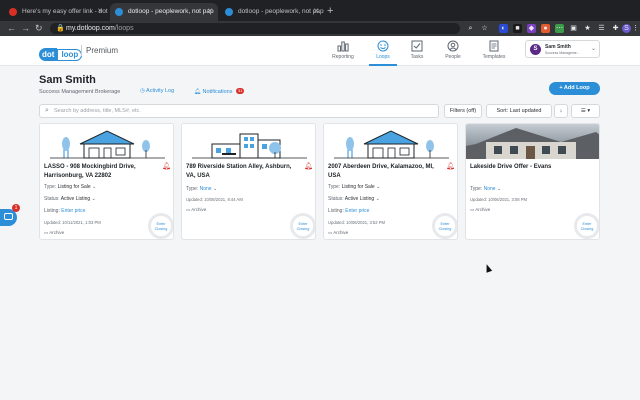  What do you see at coordinates (535, 49) in the screenshot?
I see `avatar: S` at bounding box center [535, 49].